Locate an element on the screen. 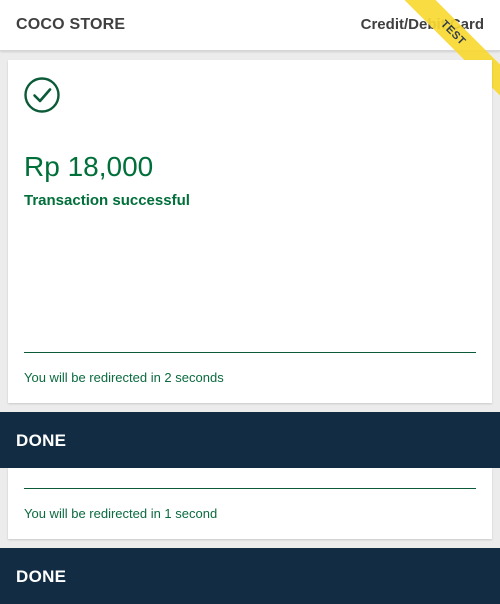 This screenshot has height=604, width=500. check-circle-icon is located at coordinates (42, 95).